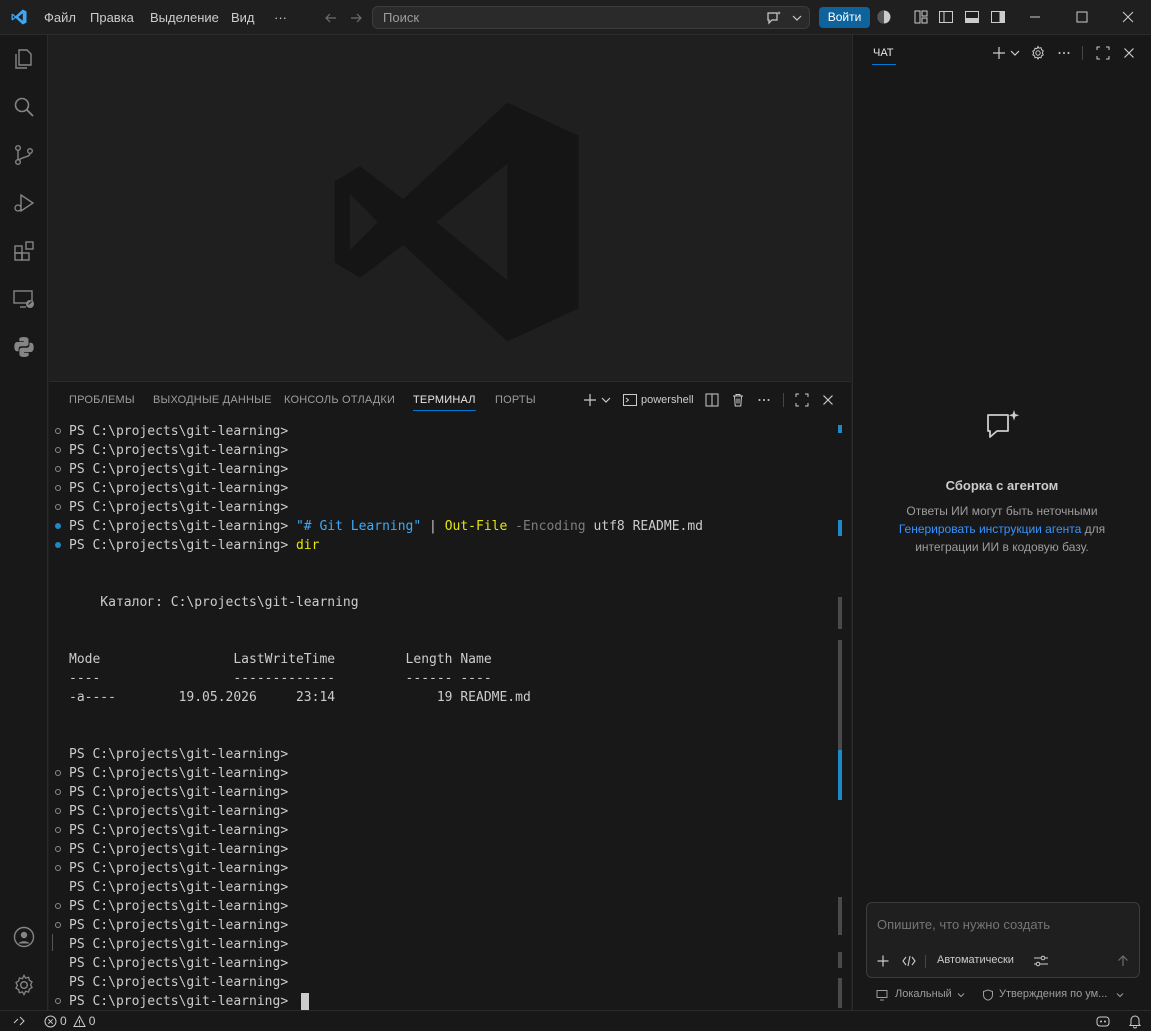 The height and width of the screenshot is (1031, 1151). What do you see at coordinates (925, 961) in the screenshot?
I see `input-divider` at bounding box center [925, 961].